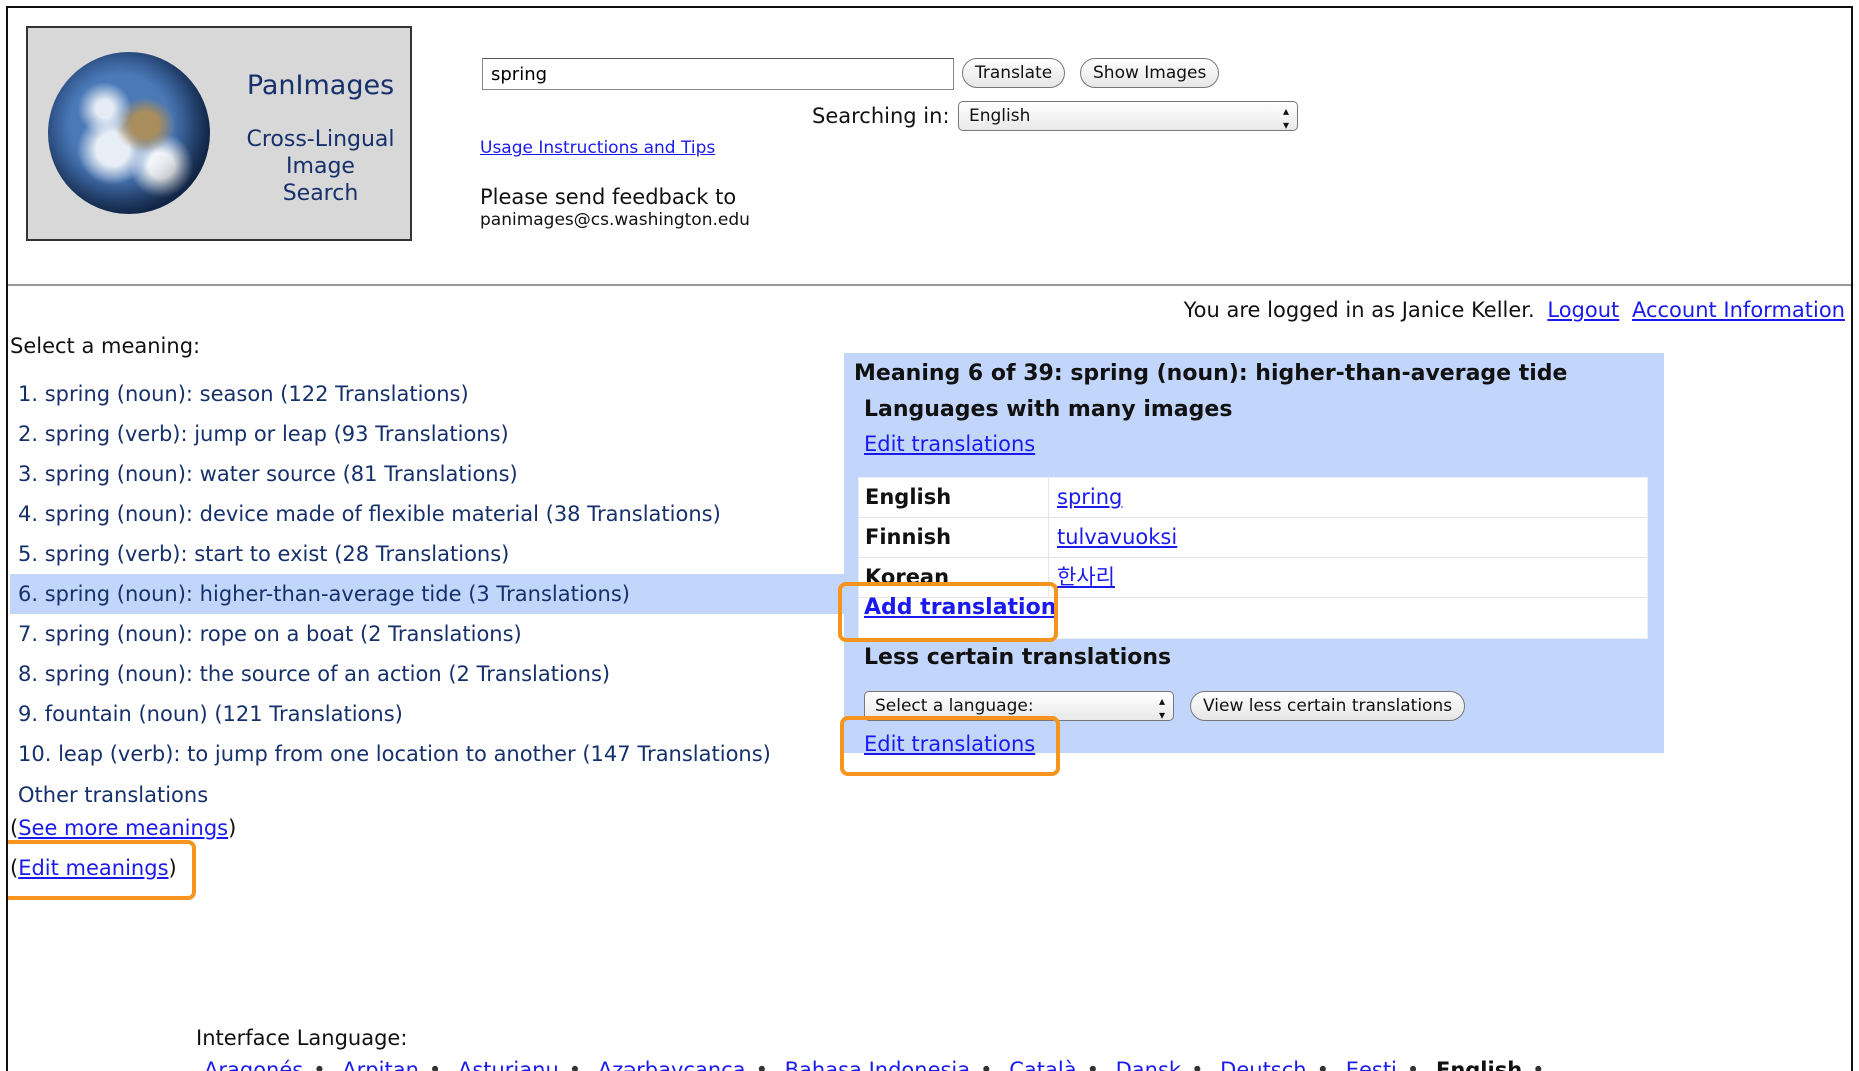  Describe the element at coordinates (430, 714) in the screenshot. I see `meaning-item: 9. fountain (noun) (121 Translations)` at that location.